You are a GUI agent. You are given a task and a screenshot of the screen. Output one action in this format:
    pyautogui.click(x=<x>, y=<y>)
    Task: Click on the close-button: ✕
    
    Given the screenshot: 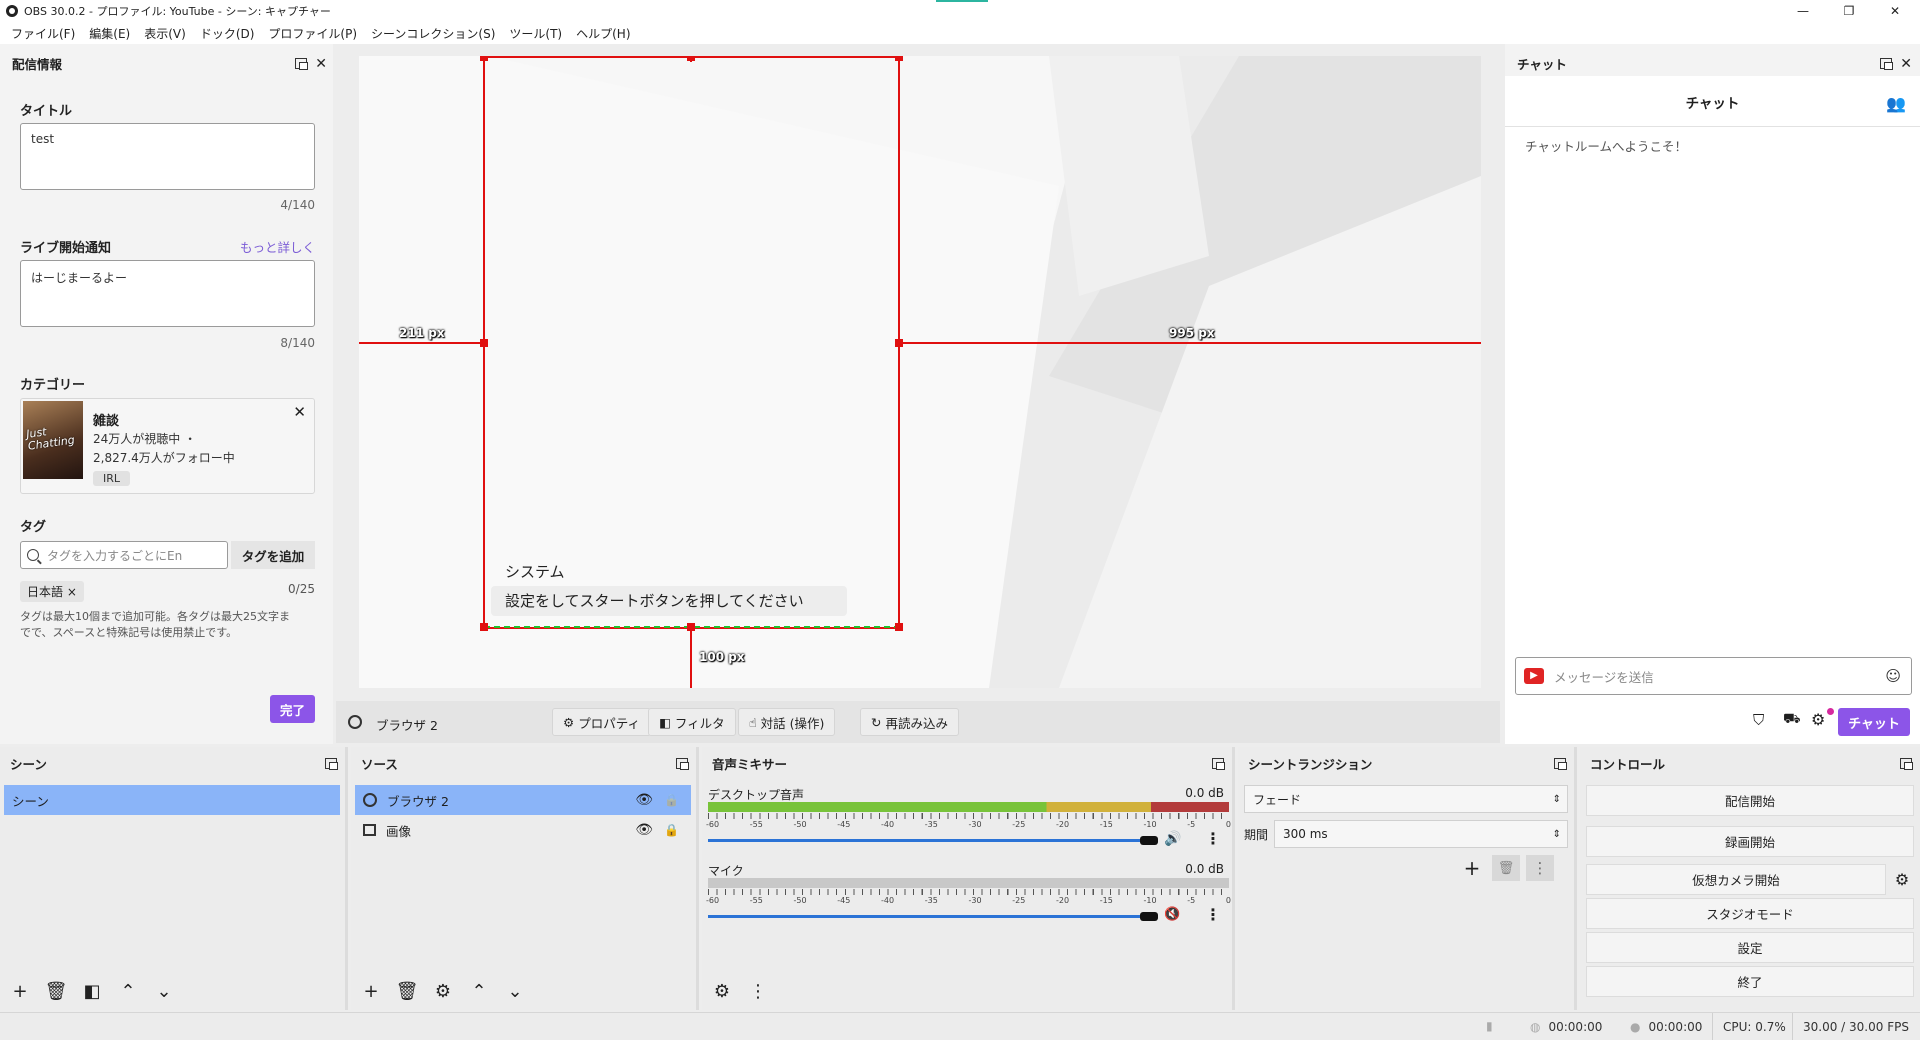 What is the action you would take?
    pyautogui.click(x=1895, y=11)
    